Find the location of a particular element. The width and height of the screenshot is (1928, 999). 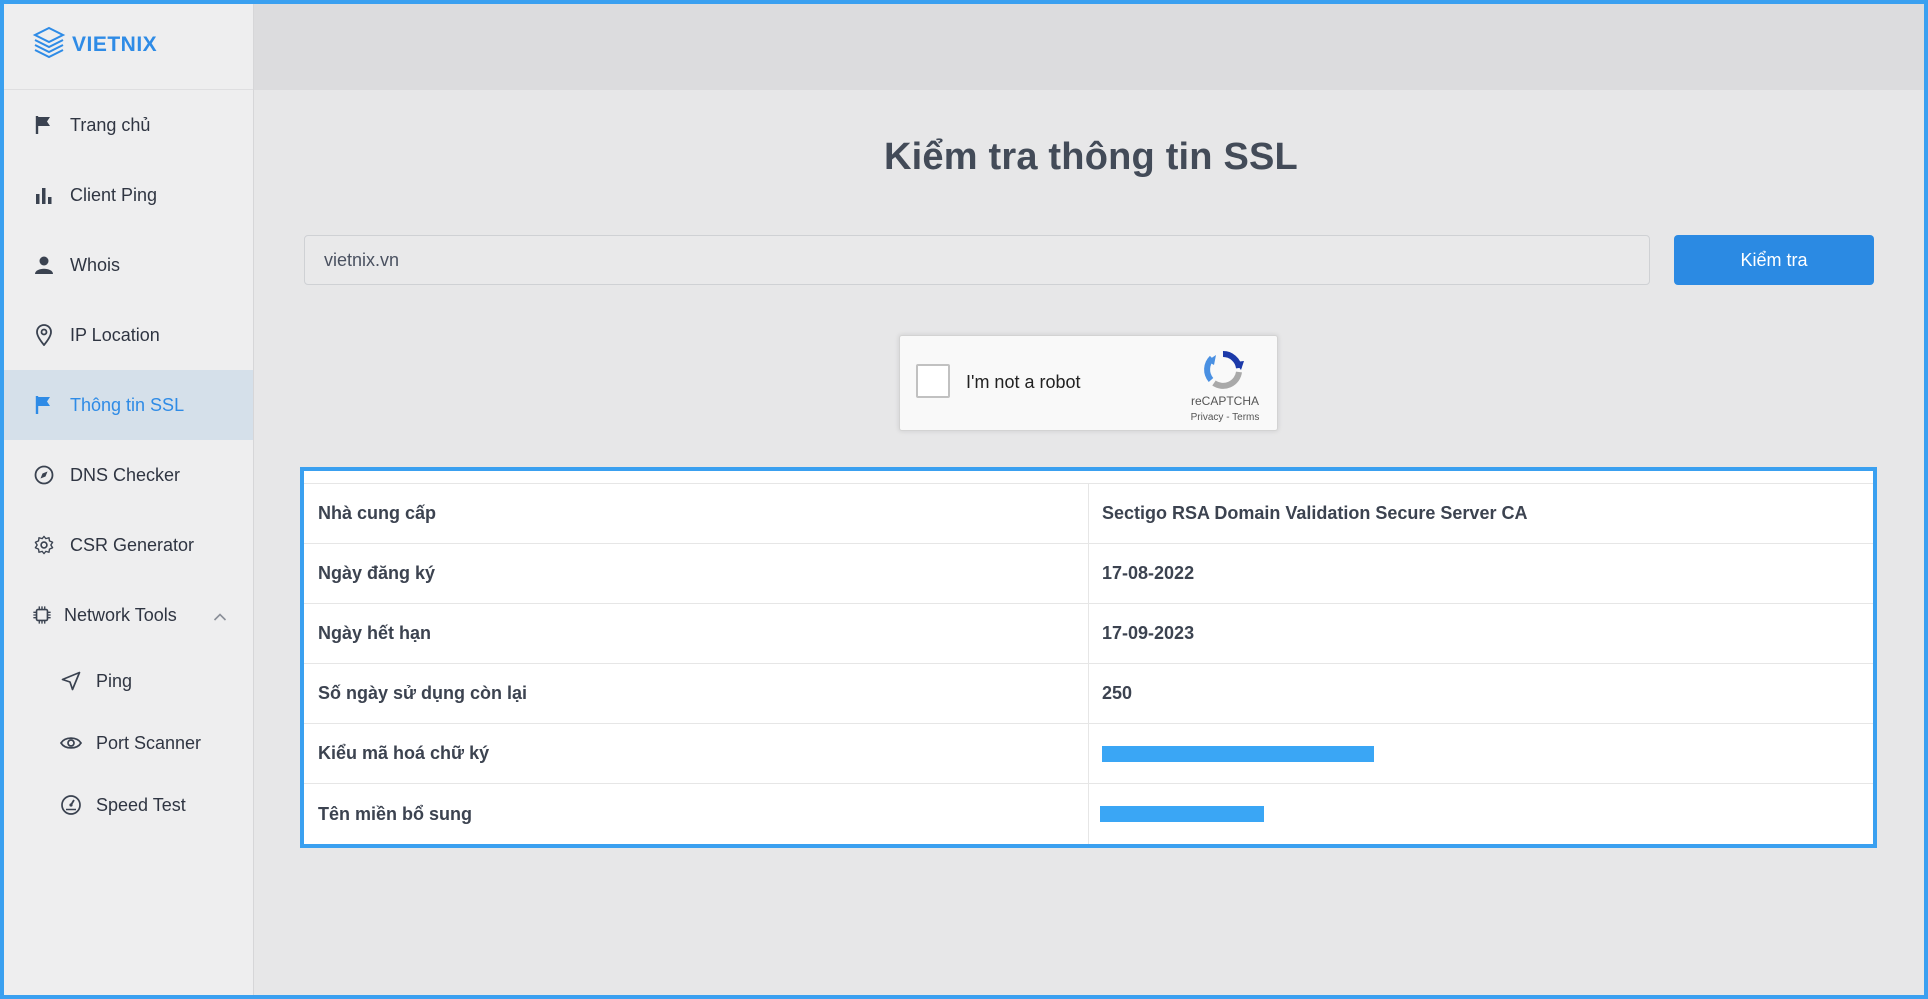

sidebar-item-label: Thông tin SSL is located at coordinates (127, 404).